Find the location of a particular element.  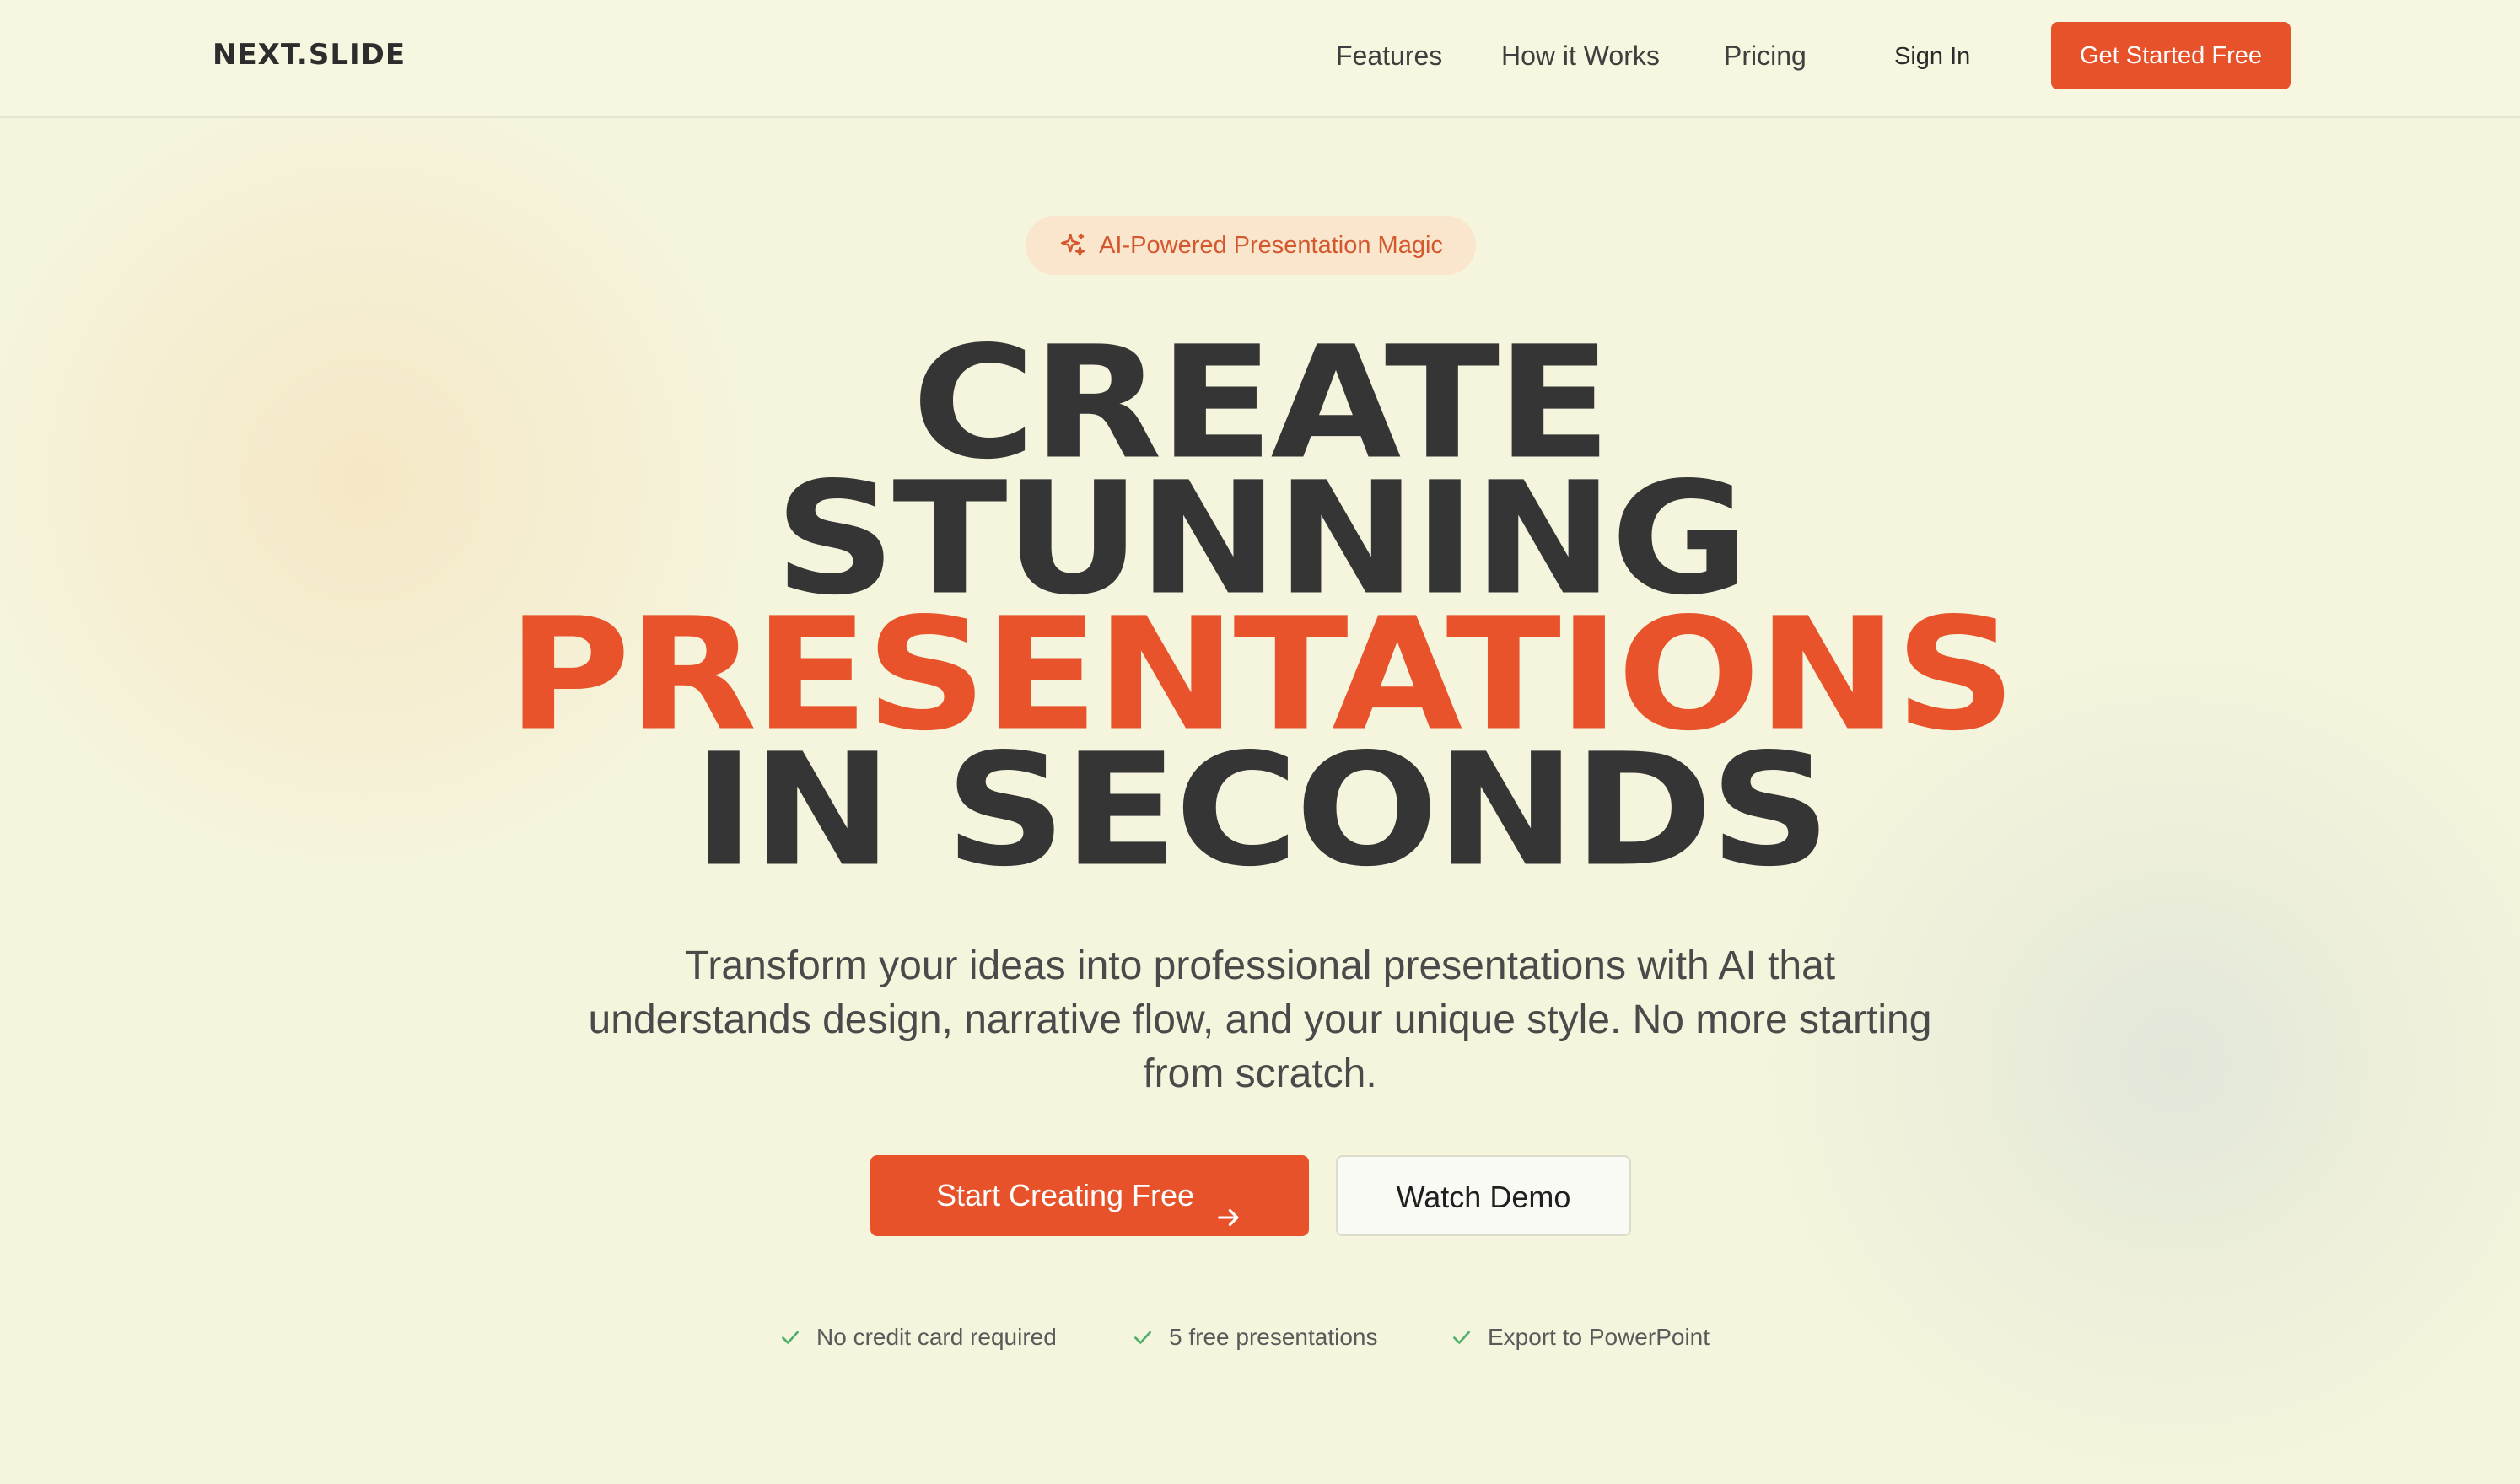

hero-badge: AI-Powered Presentation Magic is located at coordinates (1251, 245).